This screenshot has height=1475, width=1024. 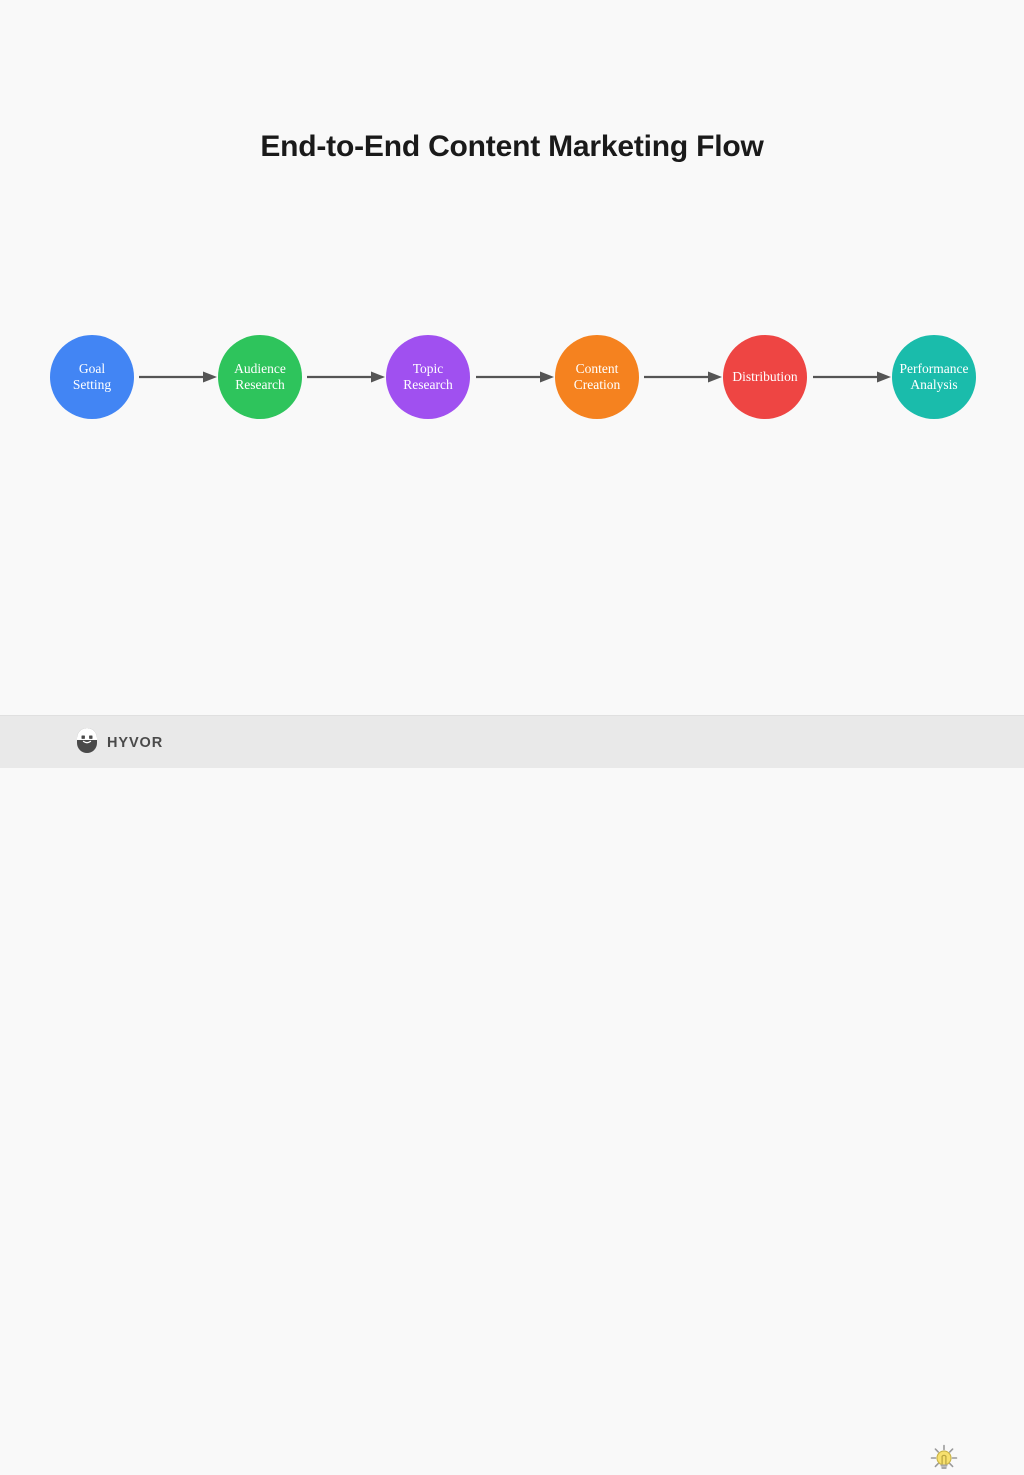 I want to click on hyvor-brand-link: HYVOR, so click(x=119, y=743).